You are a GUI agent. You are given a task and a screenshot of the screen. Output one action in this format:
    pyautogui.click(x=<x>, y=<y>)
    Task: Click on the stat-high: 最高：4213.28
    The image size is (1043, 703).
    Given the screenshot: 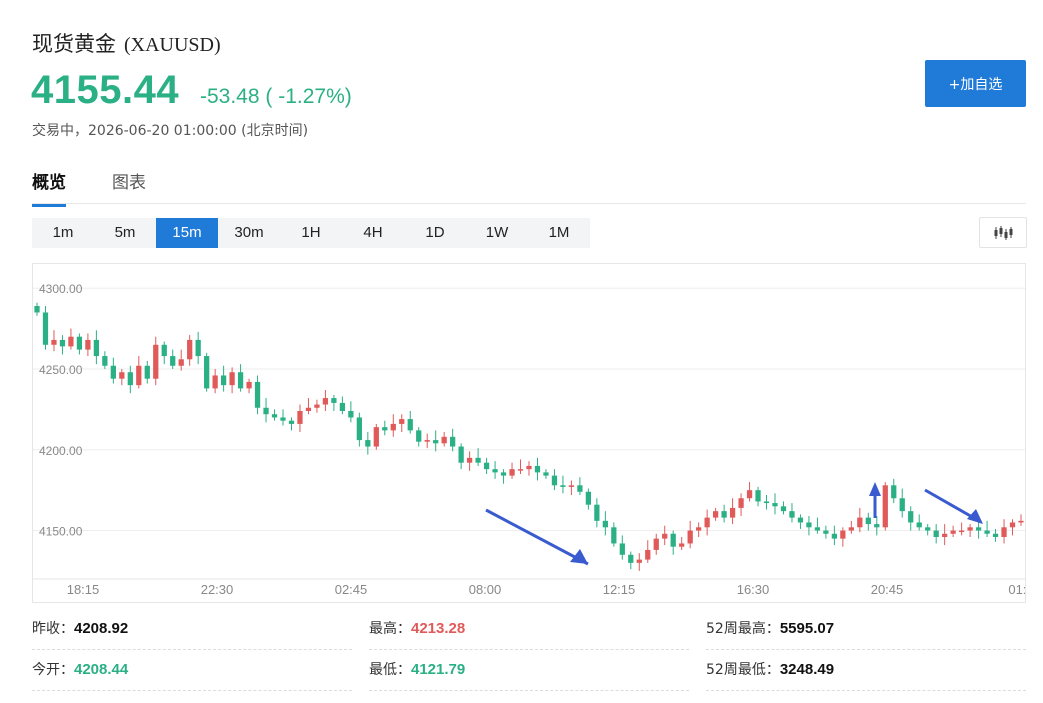 What is the action you would take?
    pyautogui.click(x=529, y=629)
    